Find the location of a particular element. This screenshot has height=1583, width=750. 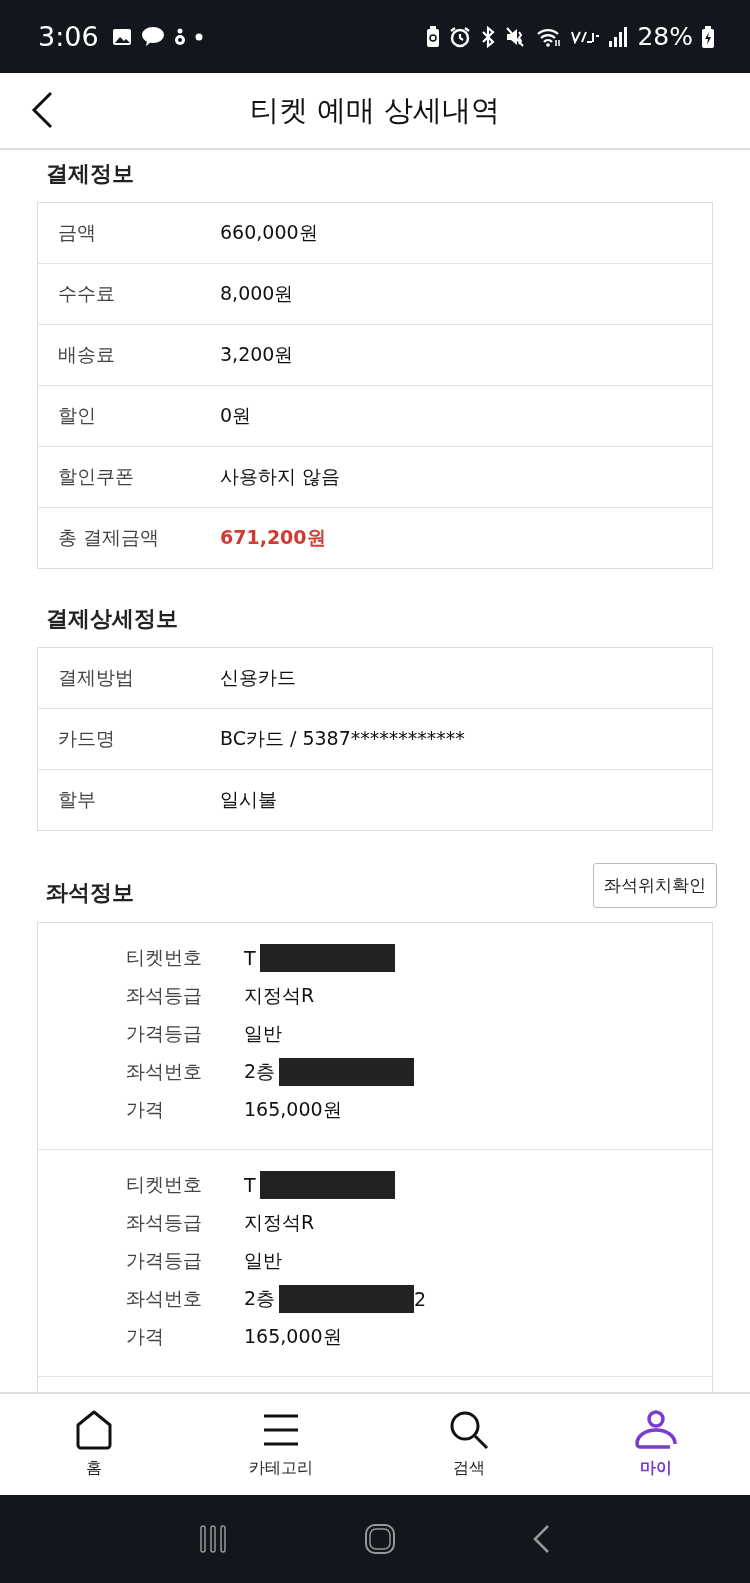

search-icon is located at coordinates (468, 1430).